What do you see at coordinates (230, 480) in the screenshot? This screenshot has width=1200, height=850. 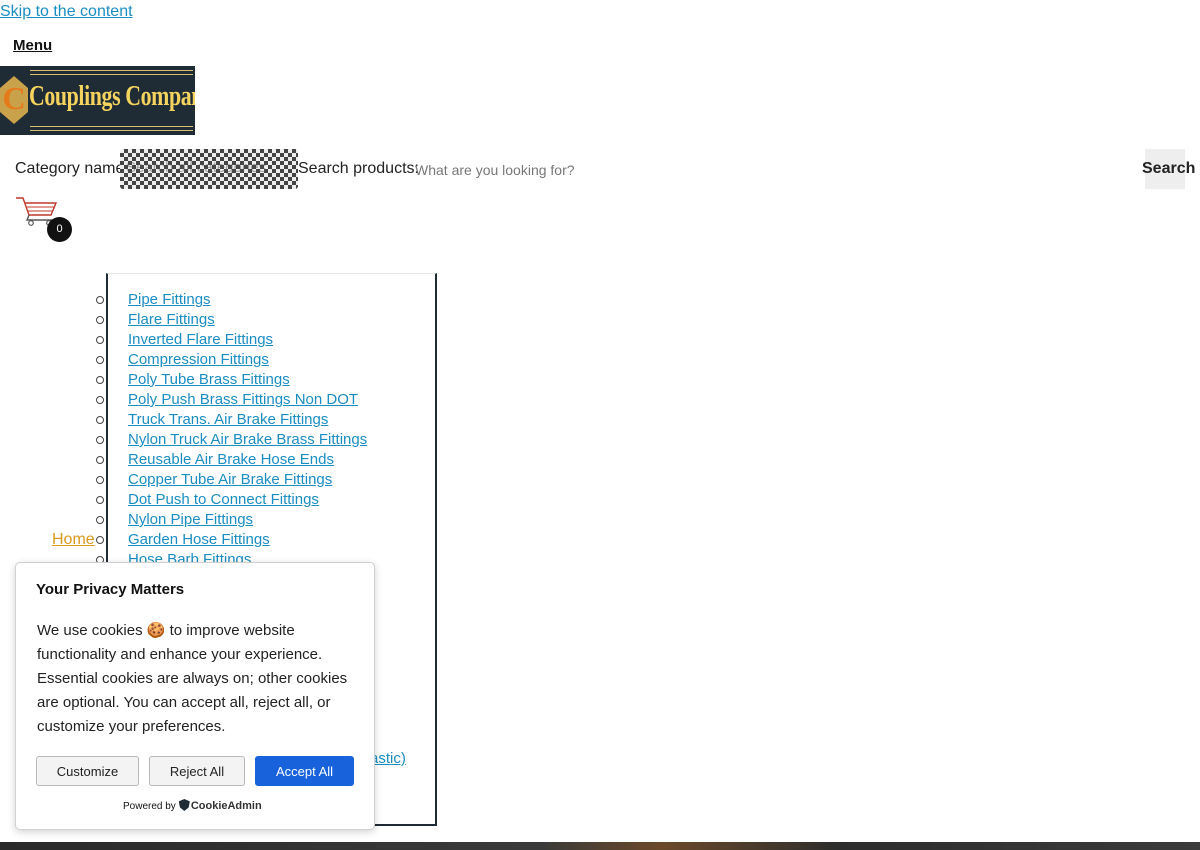 I see `category-link: Copper Tube Air Brake Fittings` at bounding box center [230, 480].